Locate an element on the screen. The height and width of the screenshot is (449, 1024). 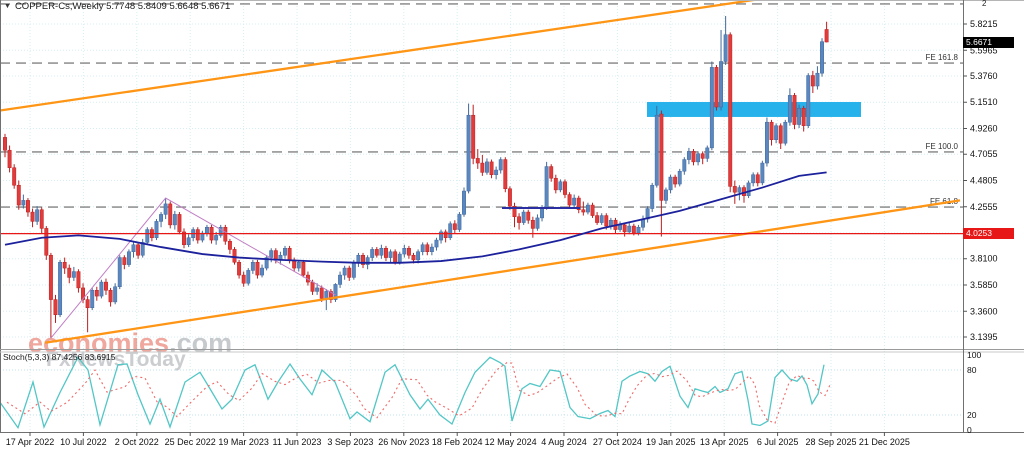
date-axis-label: 18 Feb 2024 is located at coordinates (457, 442).